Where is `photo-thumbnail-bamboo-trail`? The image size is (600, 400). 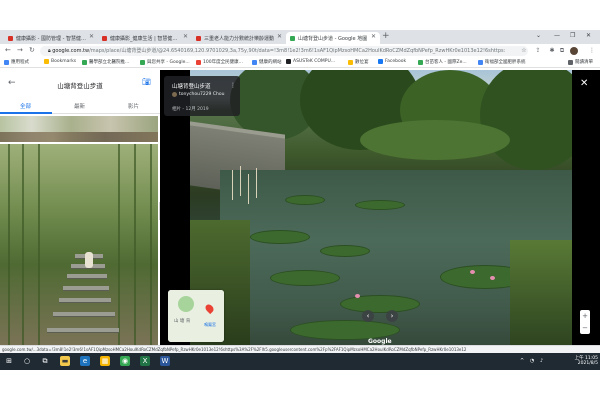 photo-thumbnail-bamboo-trail is located at coordinates (79, 244).